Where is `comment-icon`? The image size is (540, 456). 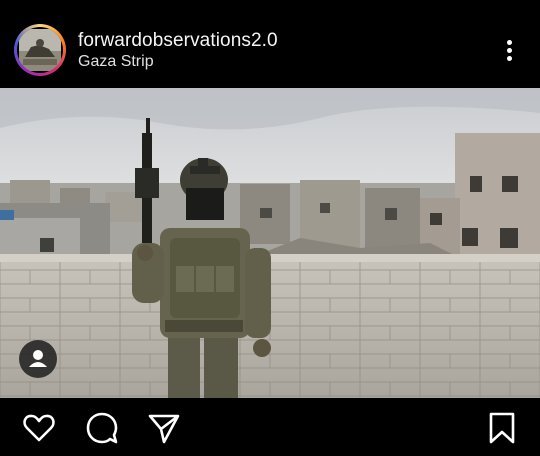 comment-icon is located at coordinates (102, 428).